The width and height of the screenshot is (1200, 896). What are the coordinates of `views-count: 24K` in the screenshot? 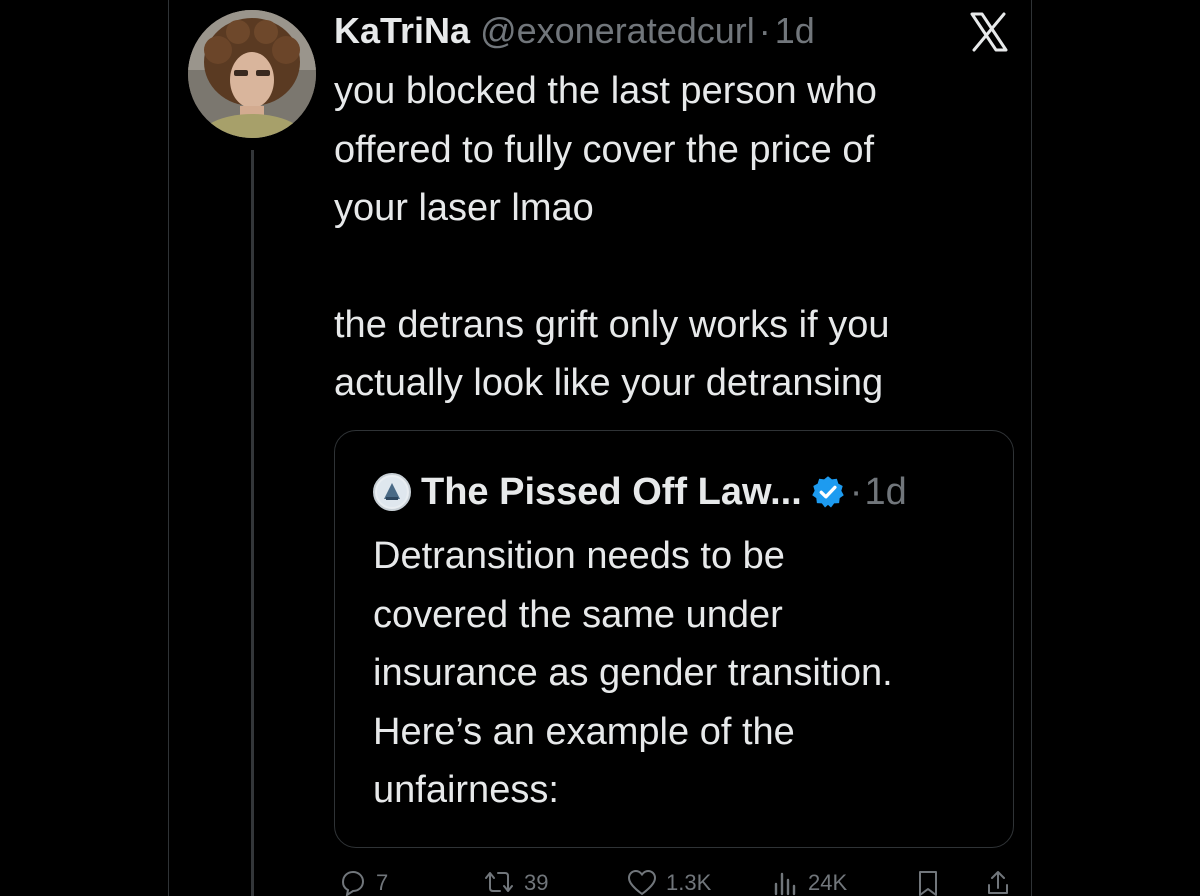 It's located at (828, 882).